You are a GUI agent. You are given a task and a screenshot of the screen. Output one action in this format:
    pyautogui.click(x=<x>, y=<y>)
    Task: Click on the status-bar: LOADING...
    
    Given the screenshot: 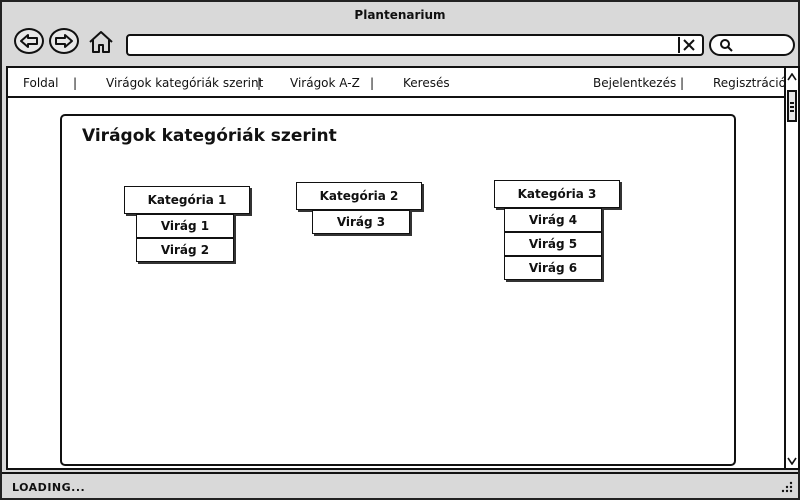 What is the action you would take?
    pyautogui.click(x=400, y=485)
    